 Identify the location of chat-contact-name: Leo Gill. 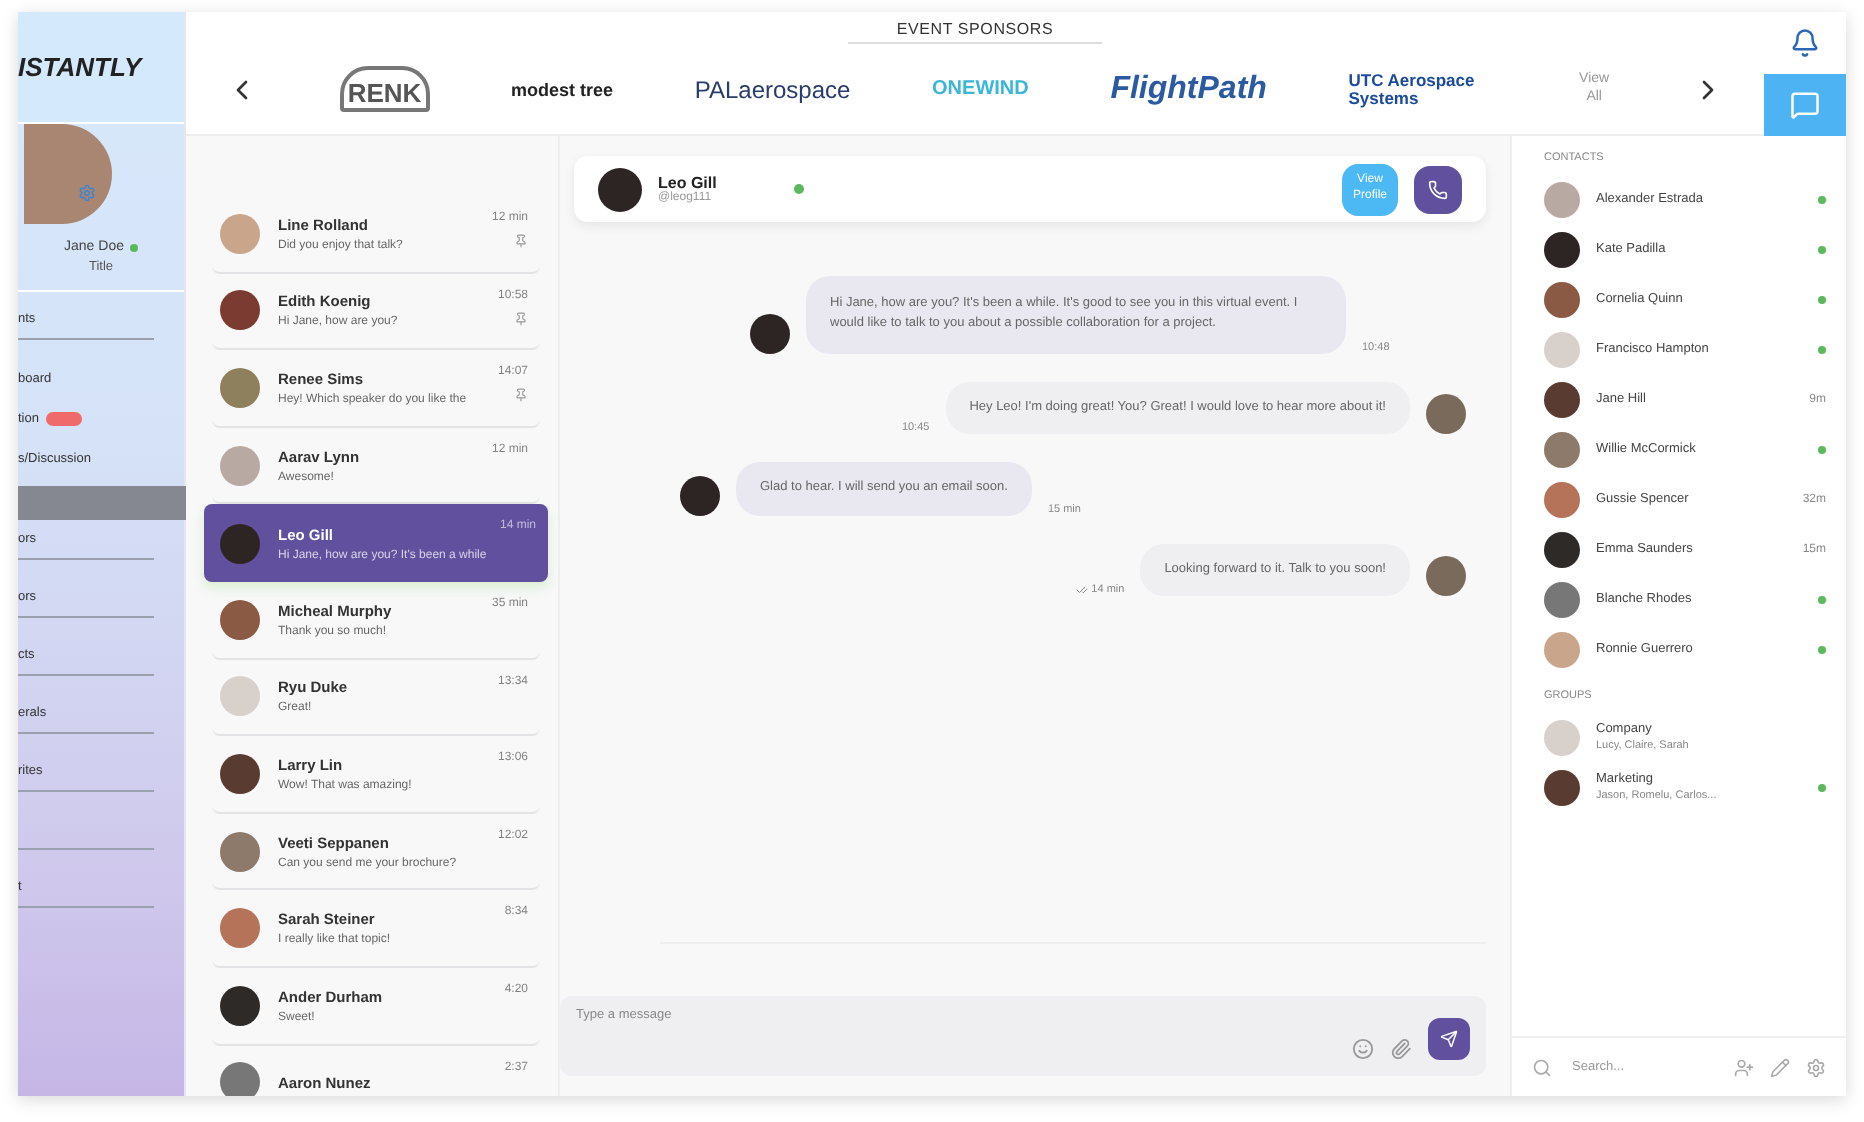
(688, 183).